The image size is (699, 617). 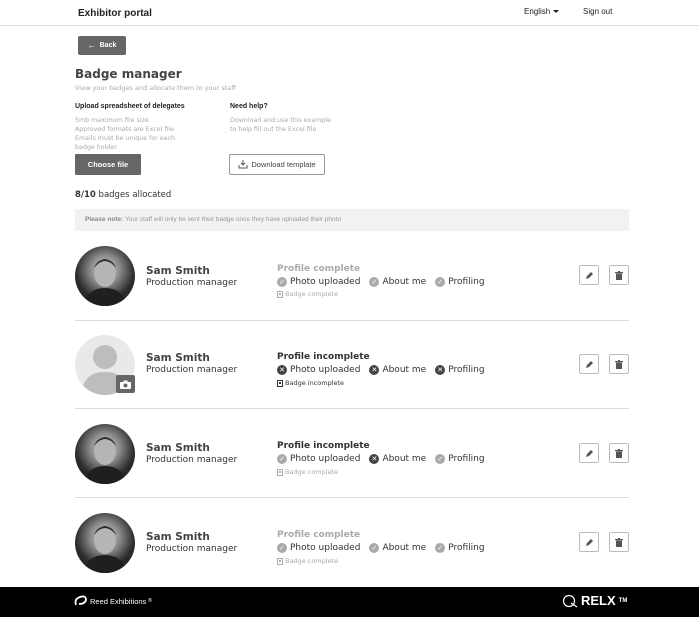 I want to click on check-about: ✕ About me, so click(x=397, y=459).